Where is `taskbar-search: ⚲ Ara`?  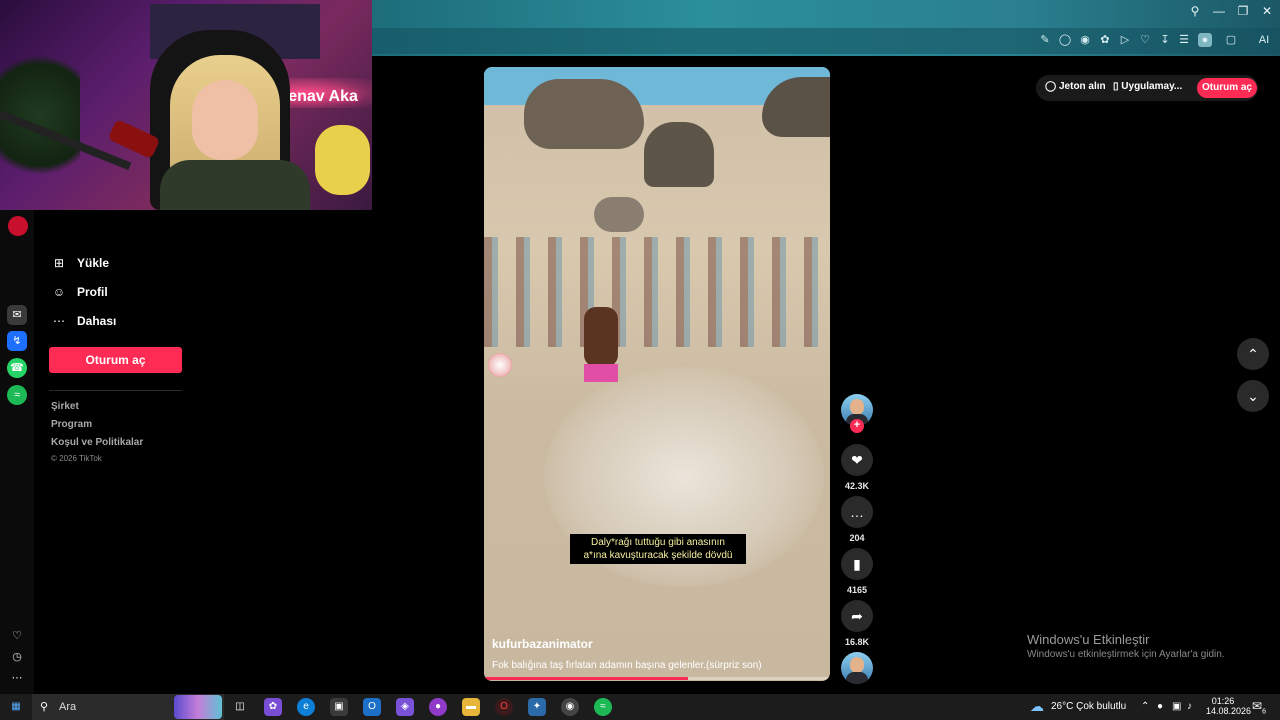 taskbar-search: ⚲ Ara is located at coordinates (128, 707).